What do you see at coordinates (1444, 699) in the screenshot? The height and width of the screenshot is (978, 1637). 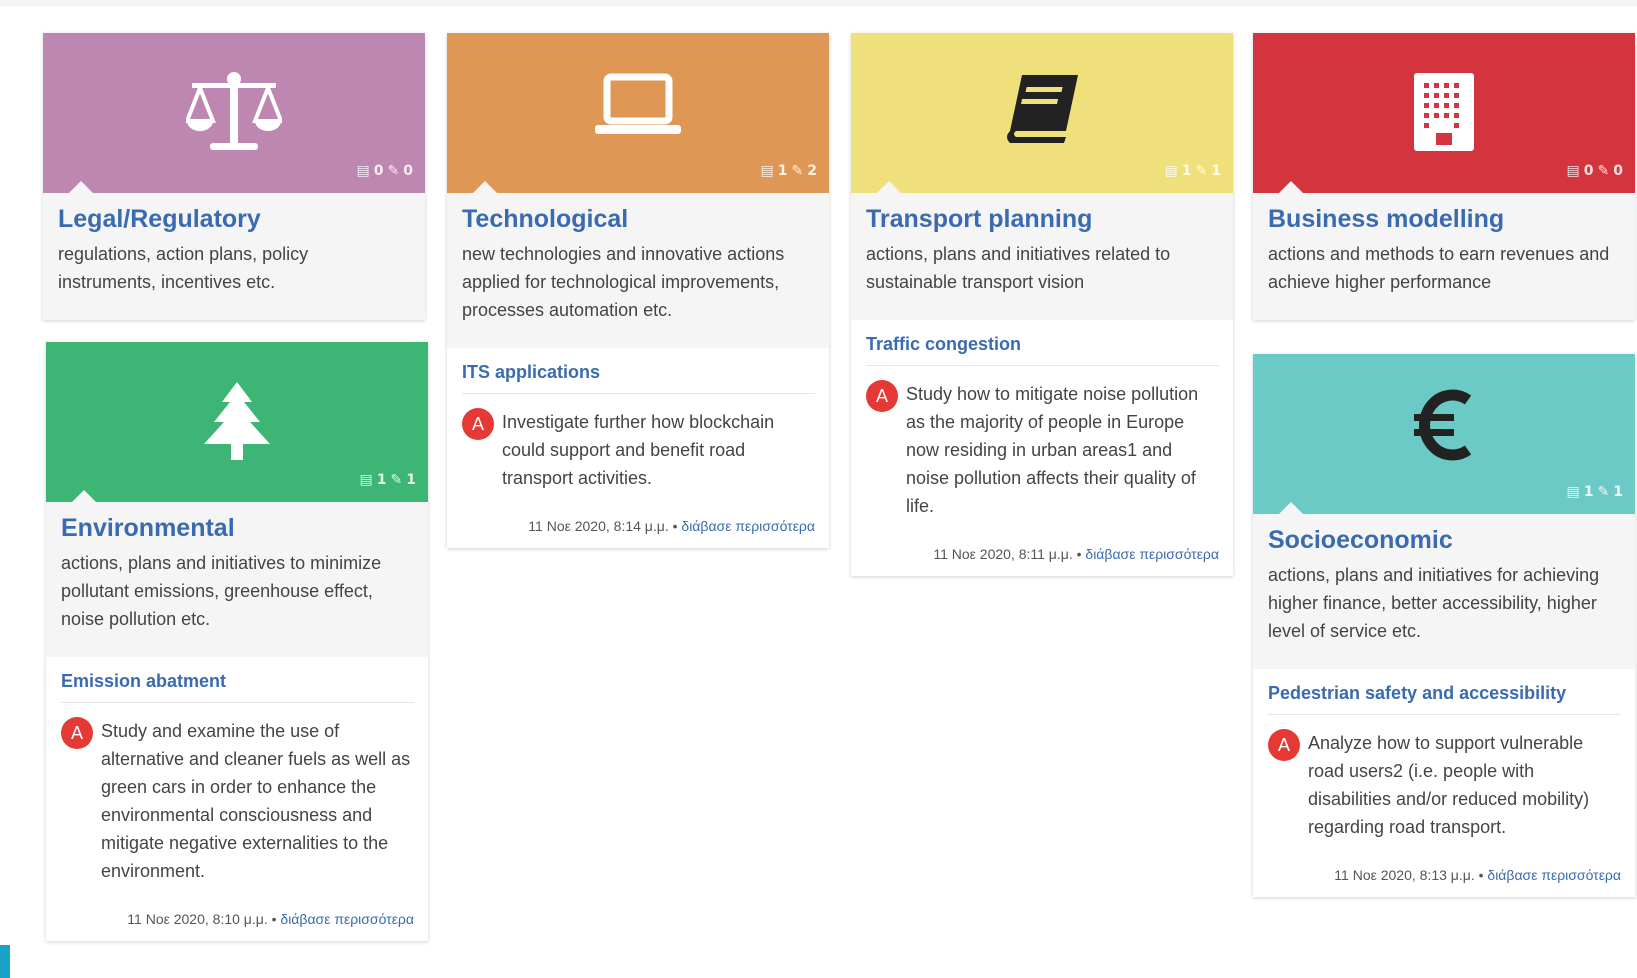 I see `subcategory-link: Pedestrian safety and accessibility` at bounding box center [1444, 699].